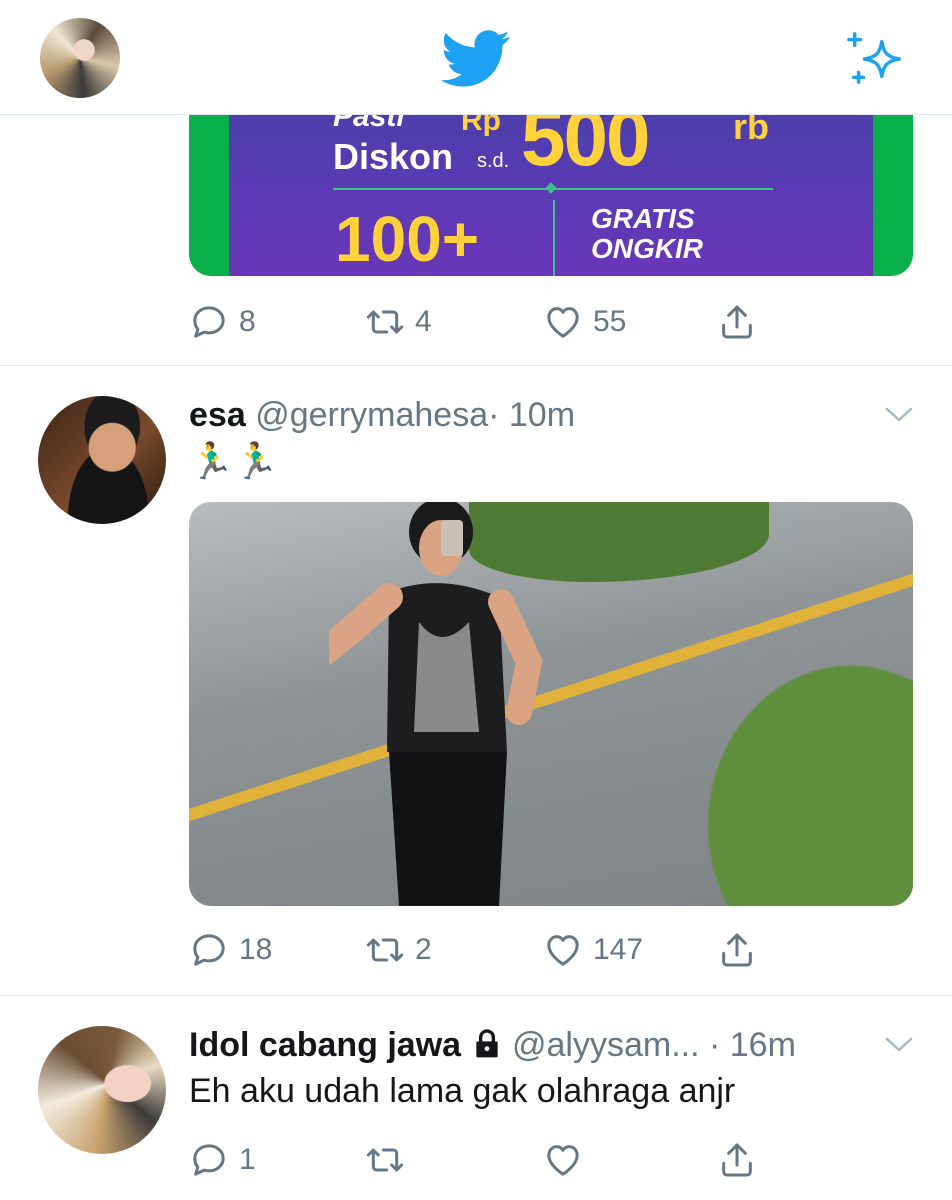  I want to click on like-count: 147, so click(618, 949).